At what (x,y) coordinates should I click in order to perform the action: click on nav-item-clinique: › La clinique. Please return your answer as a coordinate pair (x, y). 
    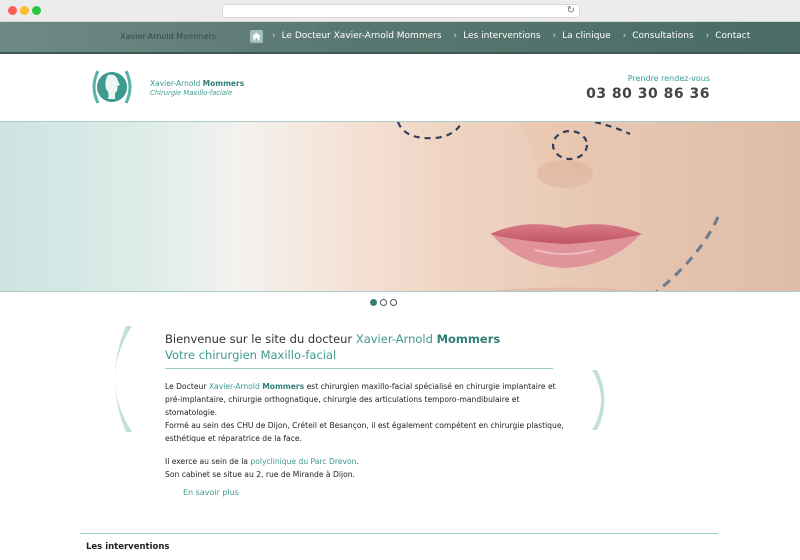
    Looking at the image, I should click on (582, 36).